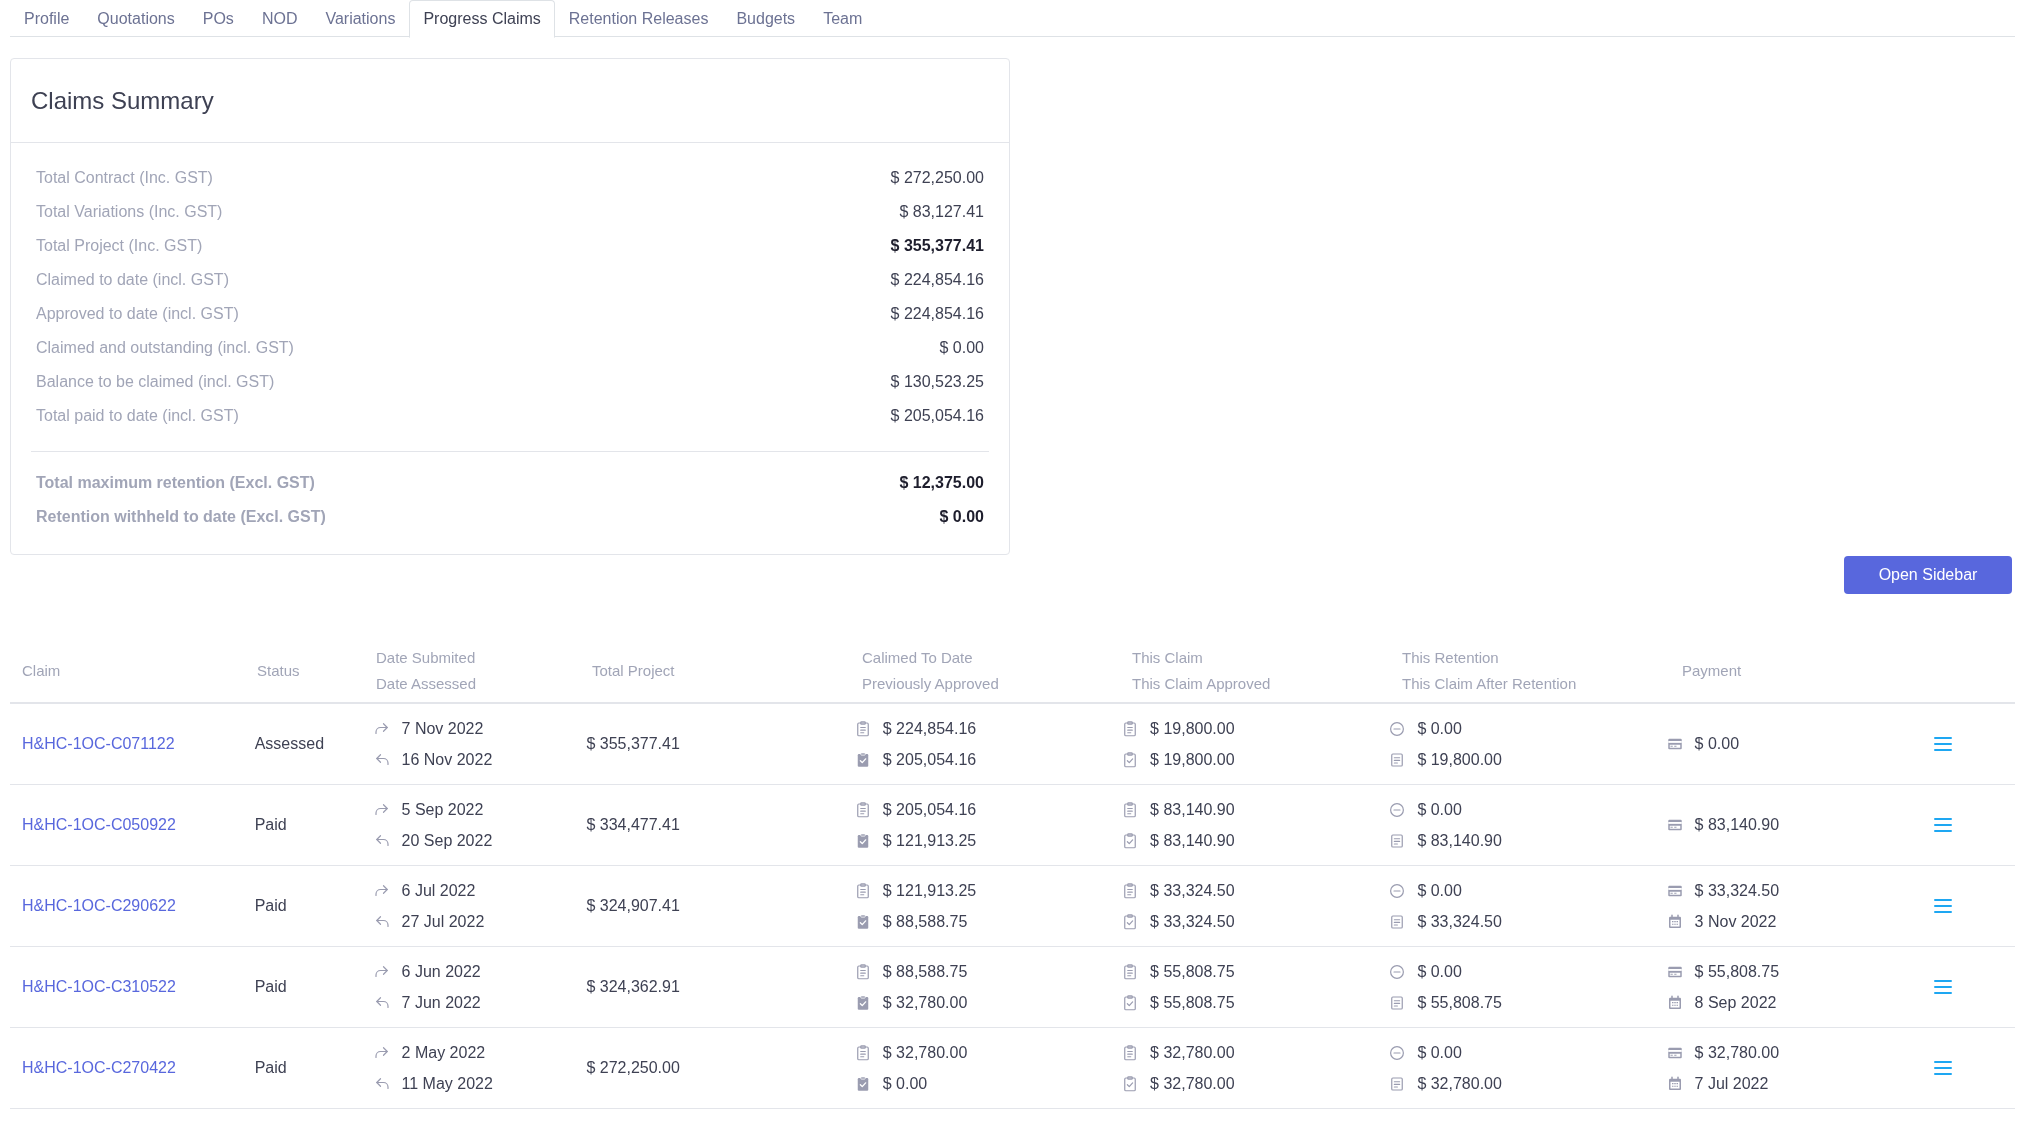 The width and height of the screenshot is (2025, 1143). I want to click on cell-value: $ 334,477.41, so click(633, 825).